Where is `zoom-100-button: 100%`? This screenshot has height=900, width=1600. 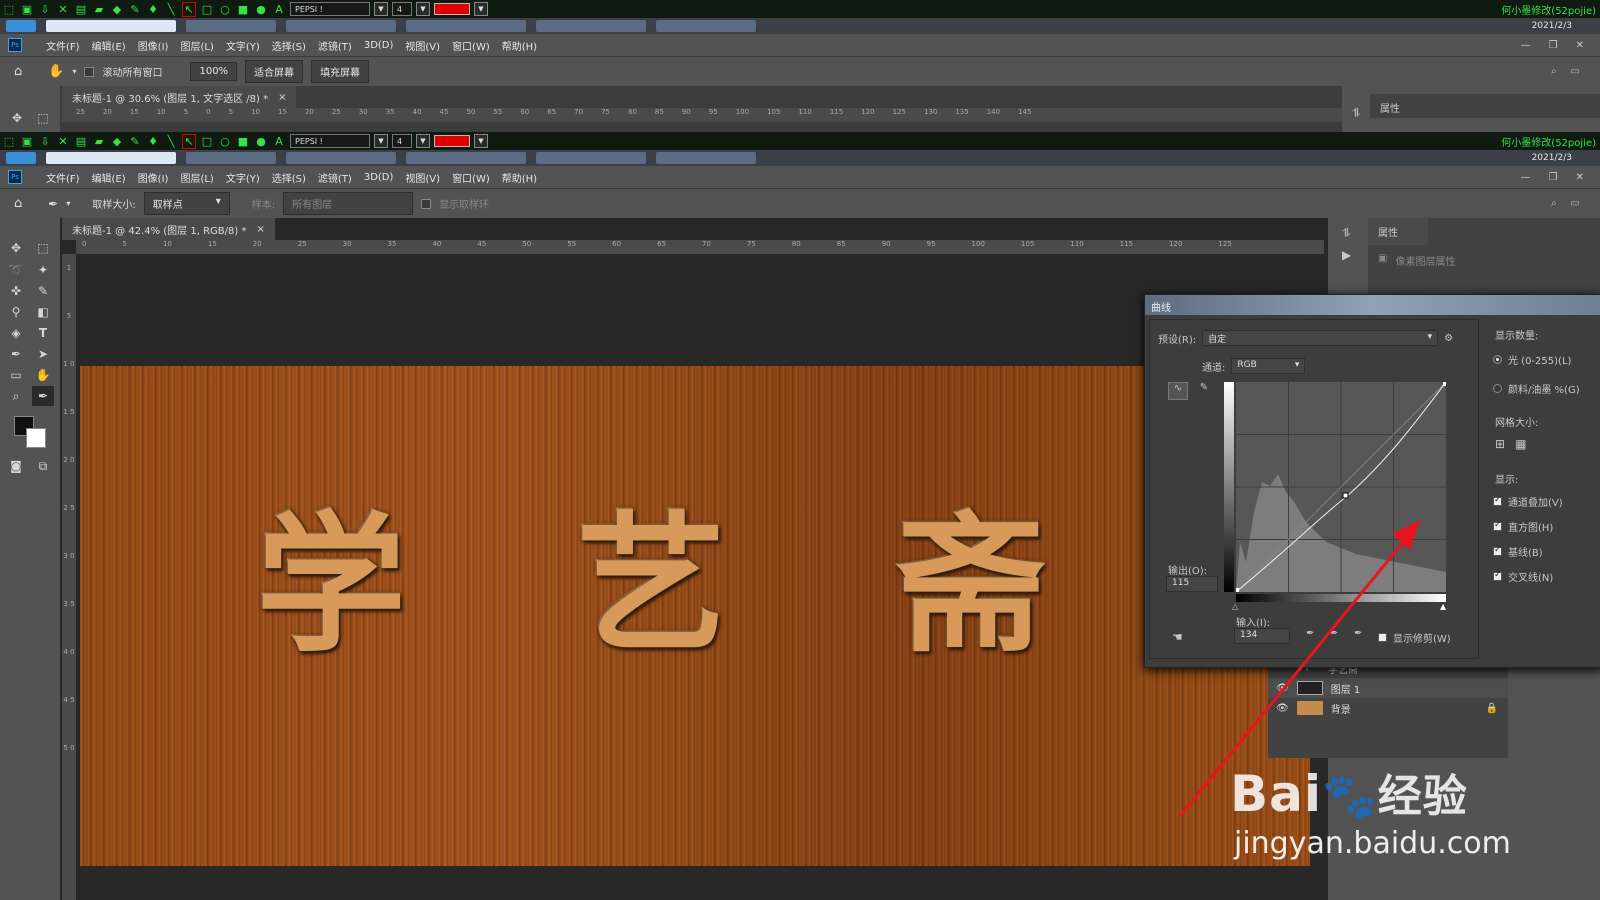 zoom-100-button: 100% is located at coordinates (214, 71).